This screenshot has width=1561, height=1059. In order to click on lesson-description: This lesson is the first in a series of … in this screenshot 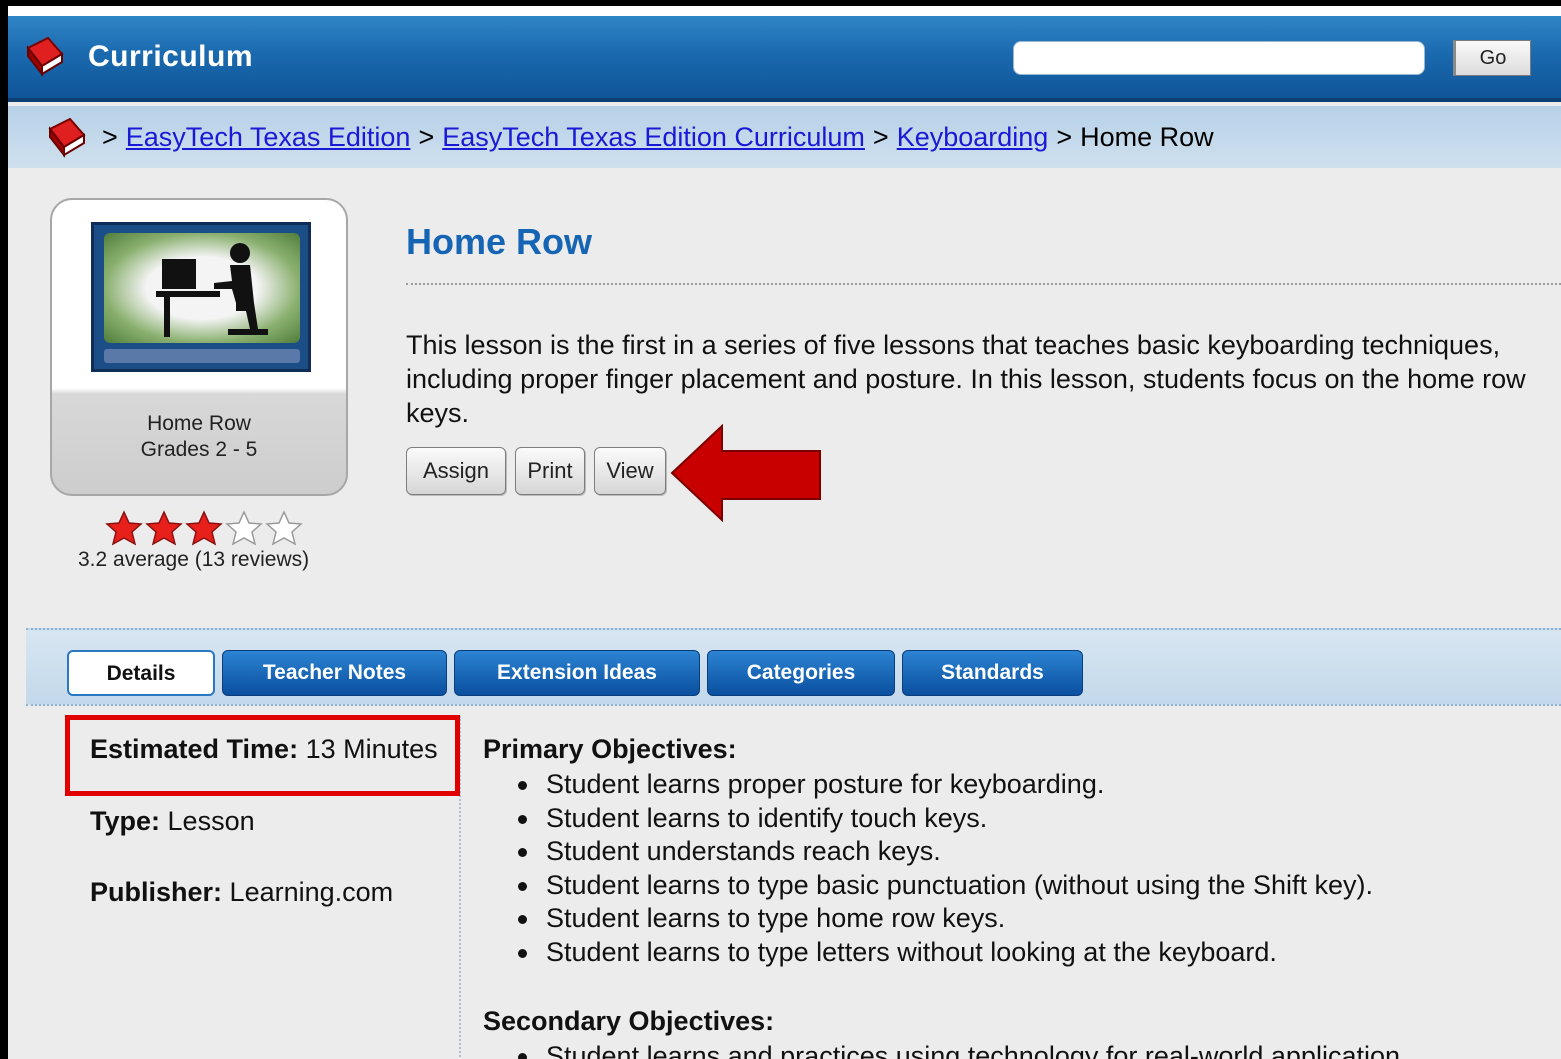, I will do `click(966, 379)`.